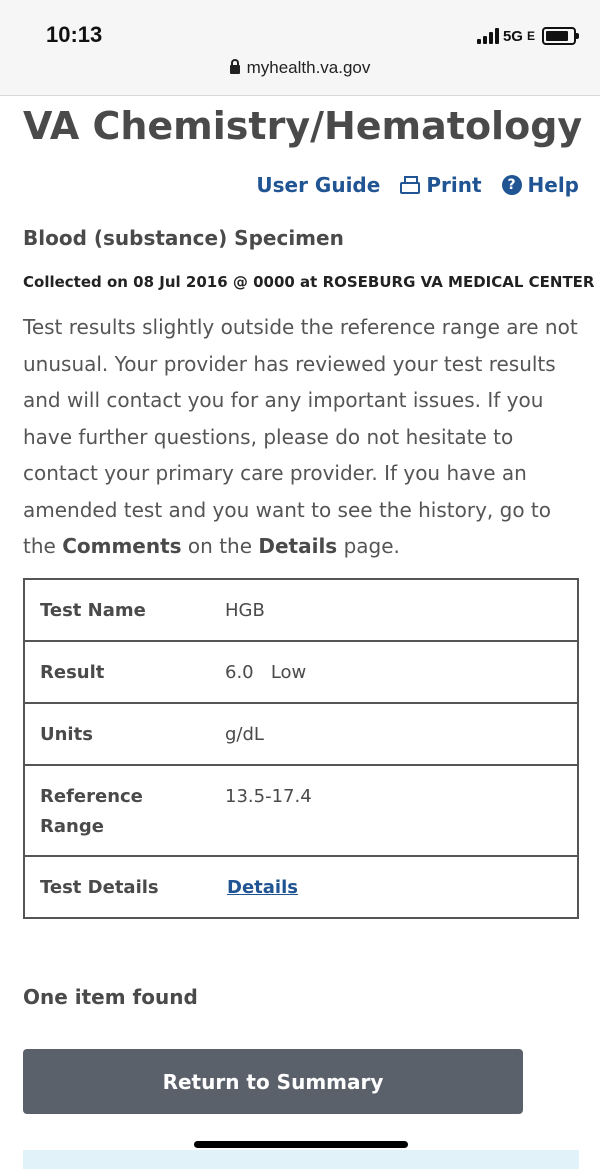  I want to click on signal-icon, so click(487, 36).